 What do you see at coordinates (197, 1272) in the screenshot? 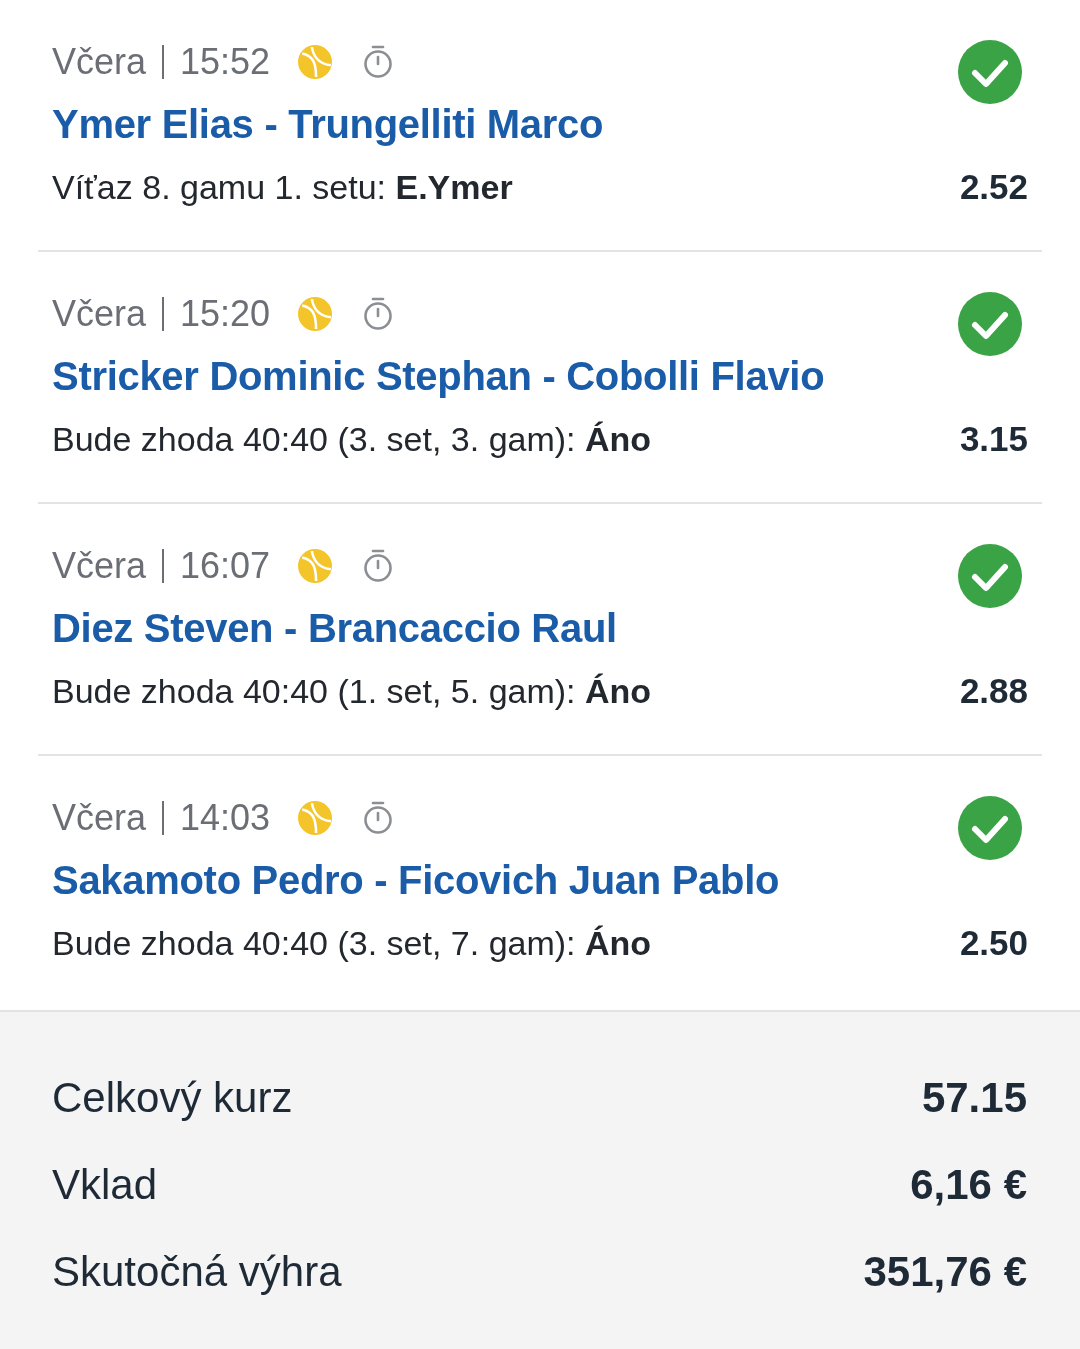
I see `summary-label: Skutočná výhra` at bounding box center [197, 1272].